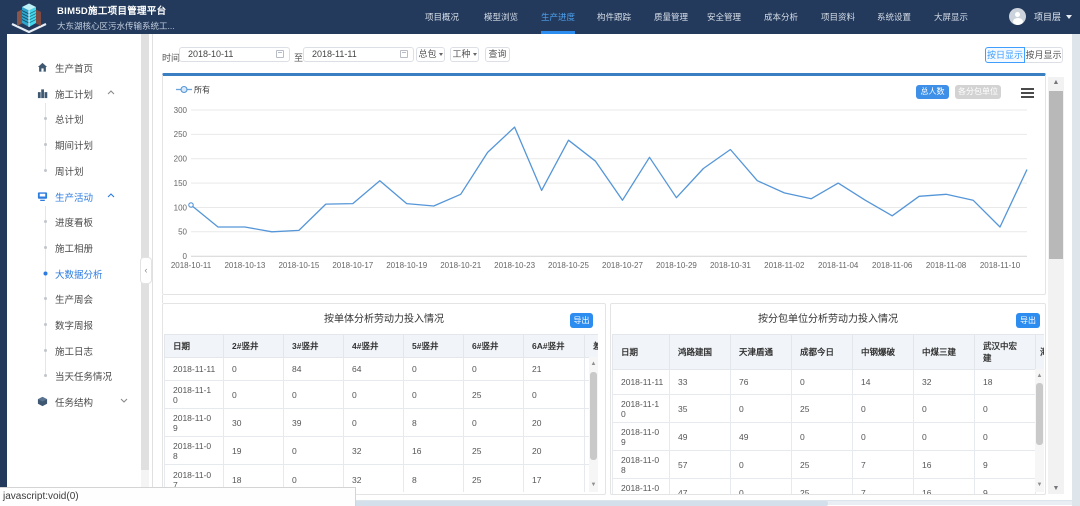 The image size is (1080, 506). What do you see at coordinates (730, 265) in the screenshot?
I see `svg-text: 2018-10-31` at bounding box center [730, 265].